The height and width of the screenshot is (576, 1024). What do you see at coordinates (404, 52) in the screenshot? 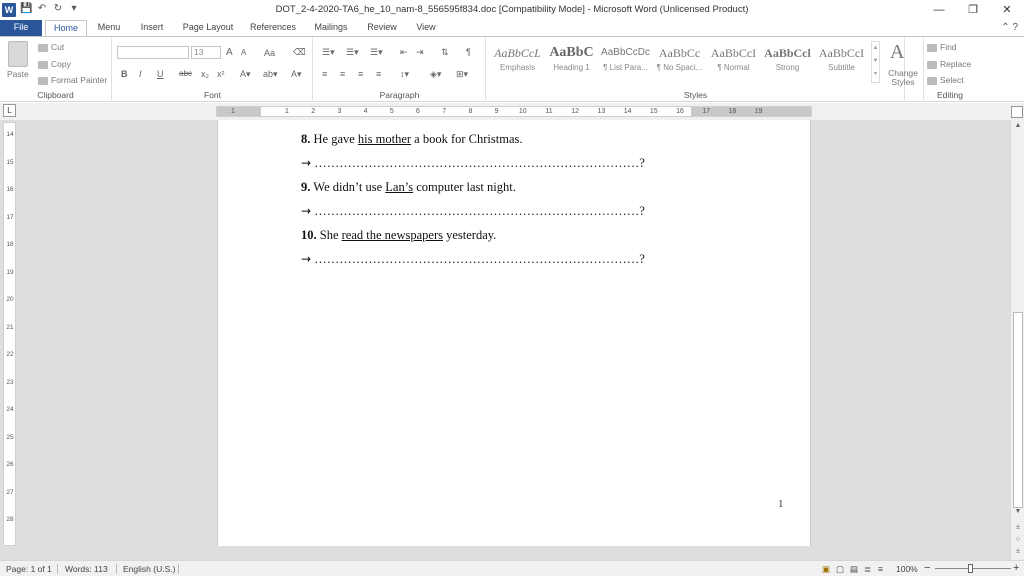
I see `decrease-indent-icon: ⇤` at bounding box center [404, 52].